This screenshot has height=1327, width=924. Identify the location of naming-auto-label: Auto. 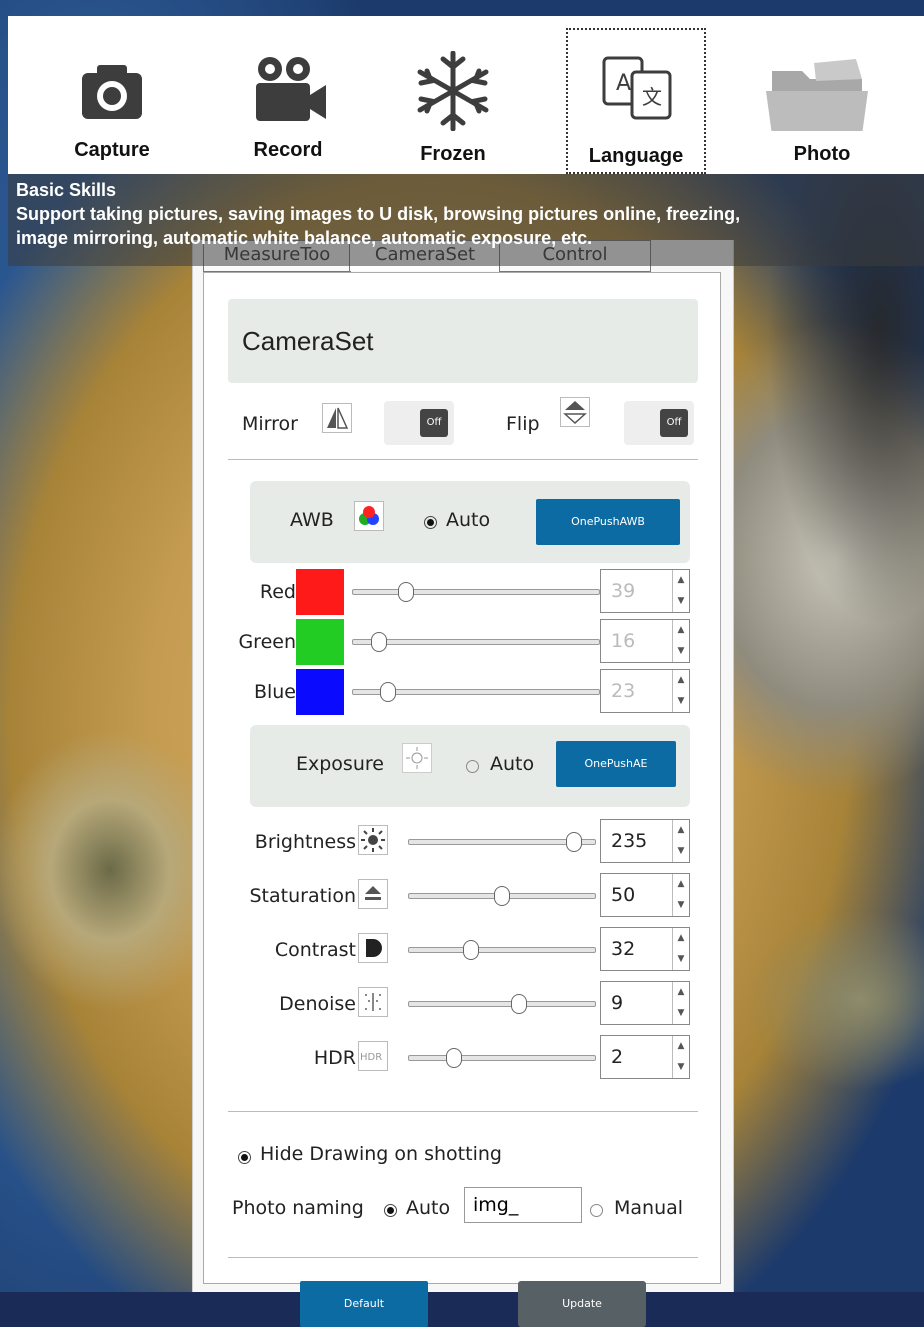
(428, 1208).